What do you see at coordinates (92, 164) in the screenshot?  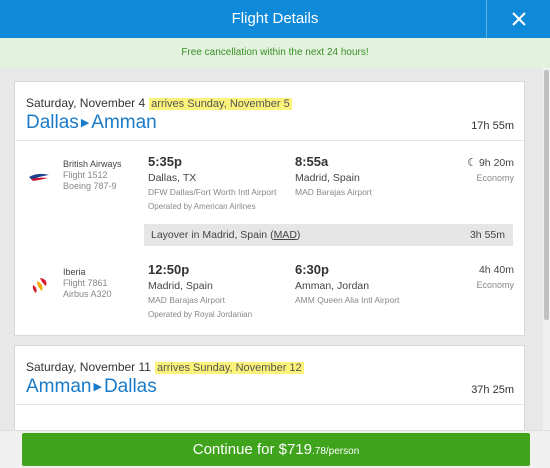 I see `airline-name: British Airways` at bounding box center [92, 164].